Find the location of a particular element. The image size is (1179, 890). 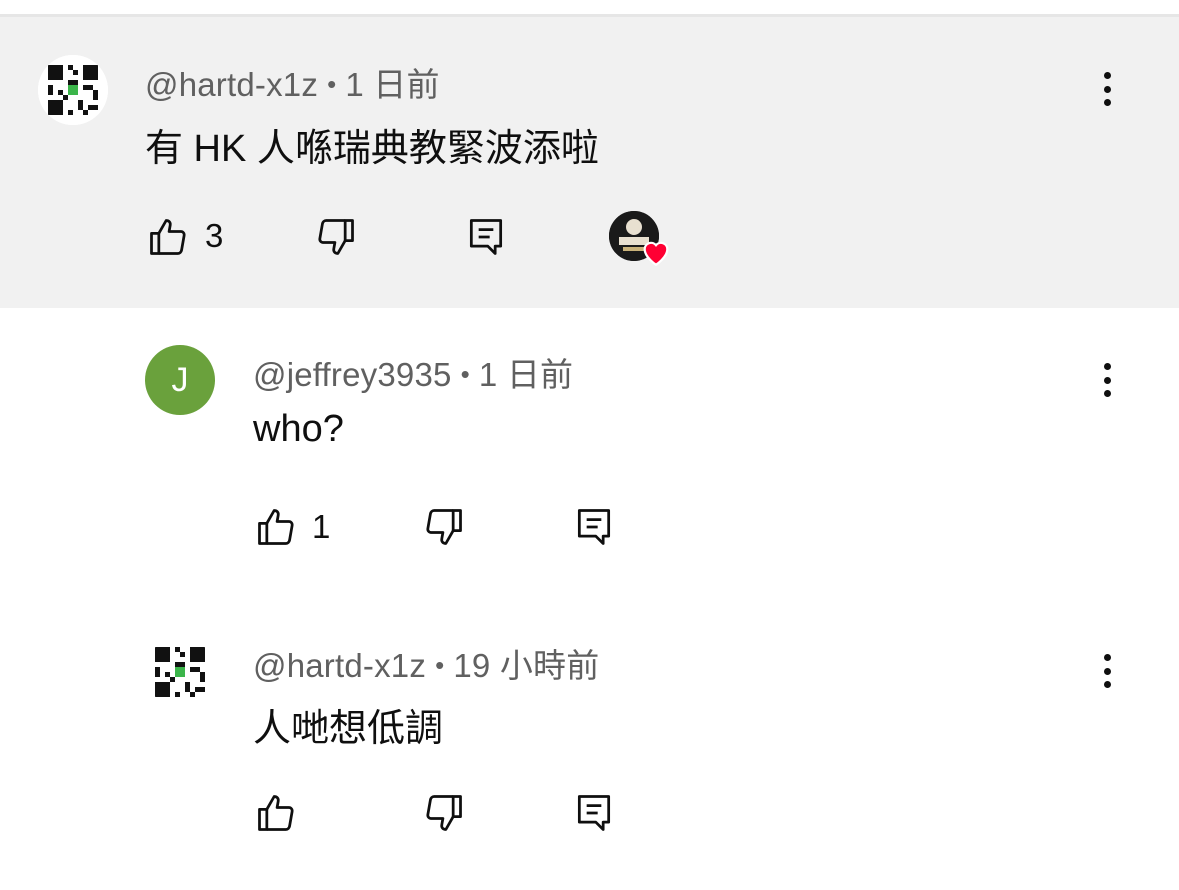

comment-meta: @jeffrey3935 • 1 日前 is located at coordinates (413, 372).